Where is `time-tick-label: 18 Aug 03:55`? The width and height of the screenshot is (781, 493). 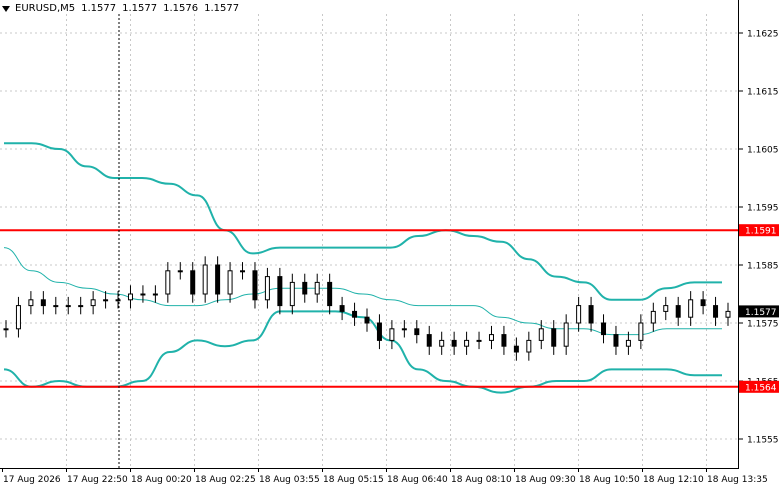 time-tick-label: 18 Aug 03:55 is located at coordinates (289, 480).